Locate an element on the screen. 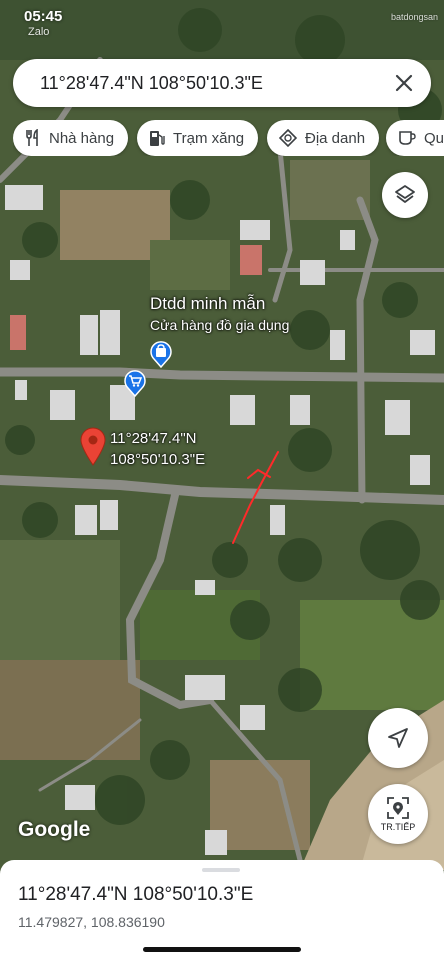 This screenshot has width=444, height=960. google-logo: Google is located at coordinates (54, 829).